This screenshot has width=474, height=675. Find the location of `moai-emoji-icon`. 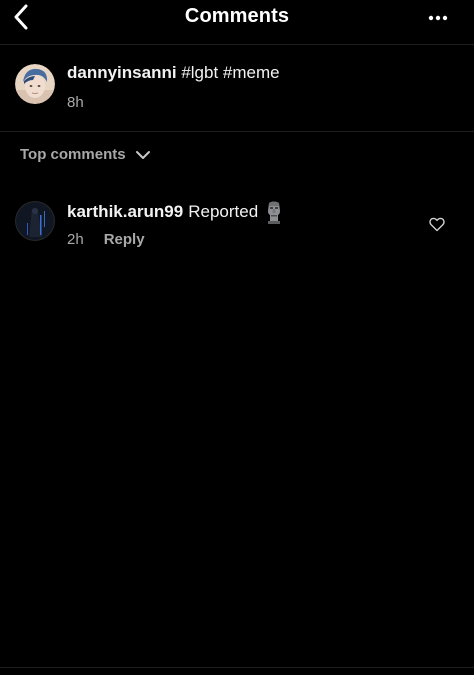

moai-emoji-icon is located at coordinates (274, 212).